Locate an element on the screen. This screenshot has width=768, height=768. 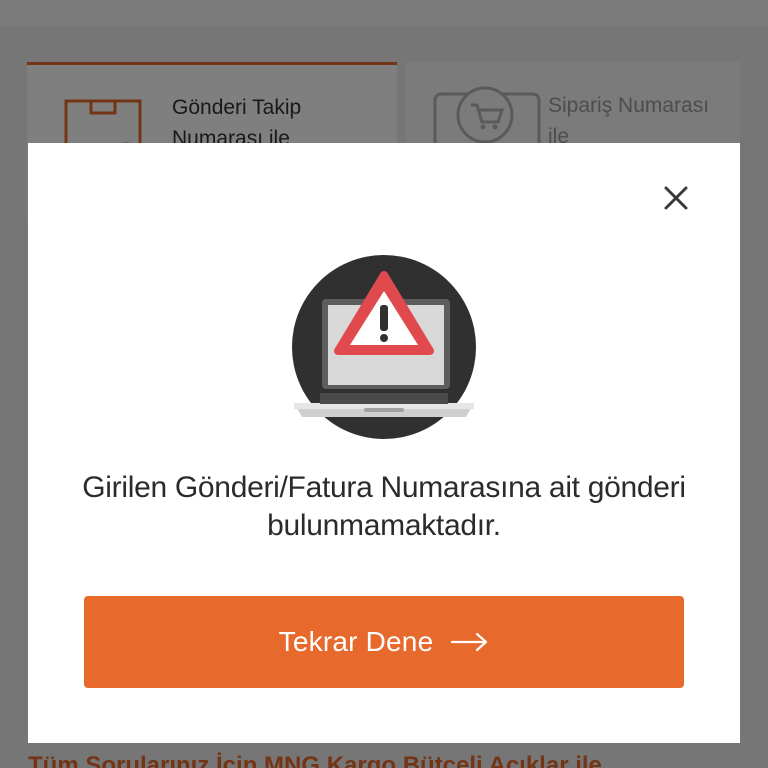
close-icon is located at coordinates (676, 198).